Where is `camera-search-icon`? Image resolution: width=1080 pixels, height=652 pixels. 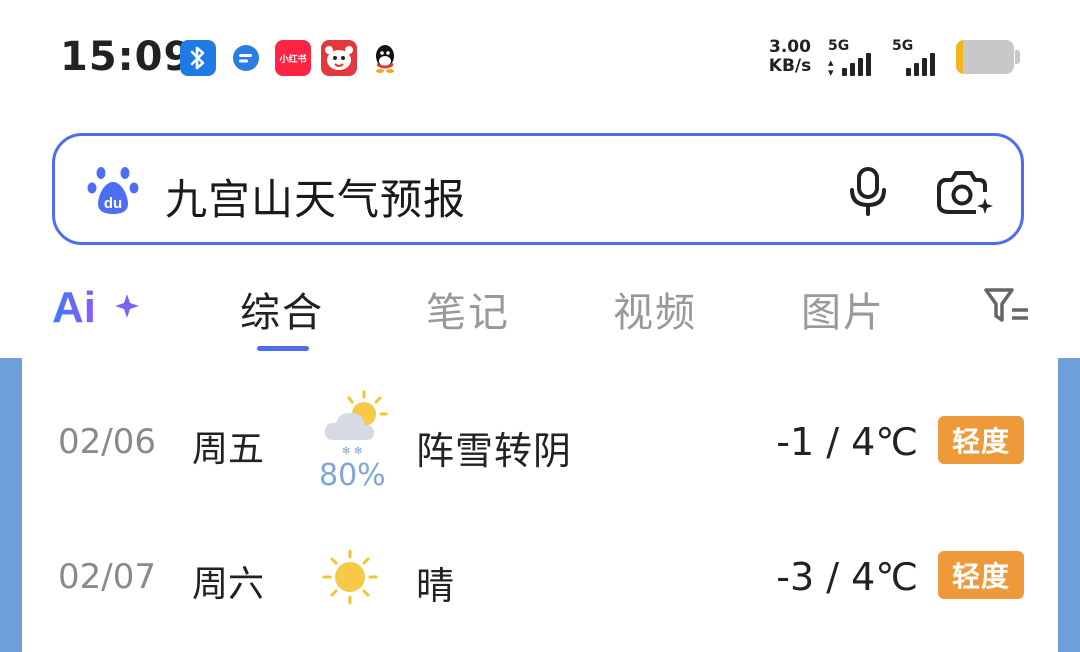
camera-search-icon is located at coordinates (964, 192).